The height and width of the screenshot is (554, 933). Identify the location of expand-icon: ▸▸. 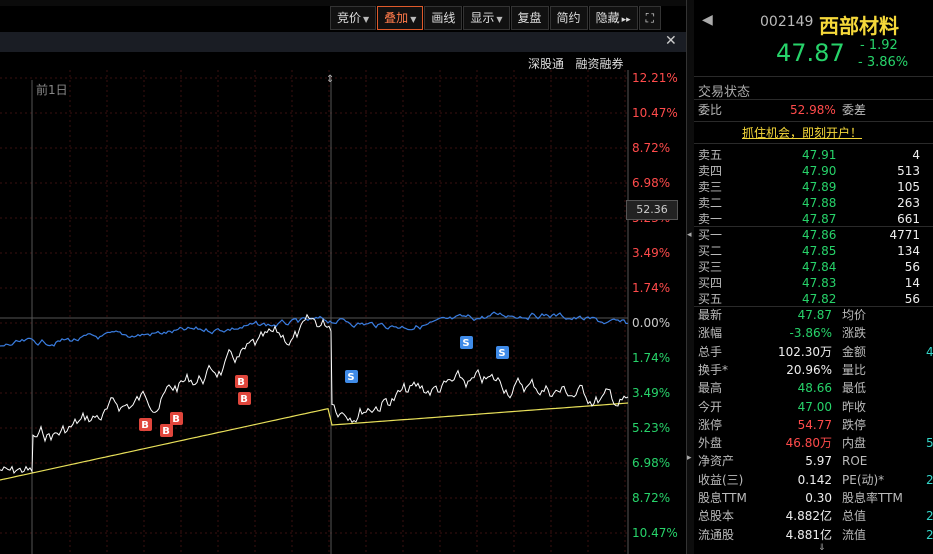
(626, 20).